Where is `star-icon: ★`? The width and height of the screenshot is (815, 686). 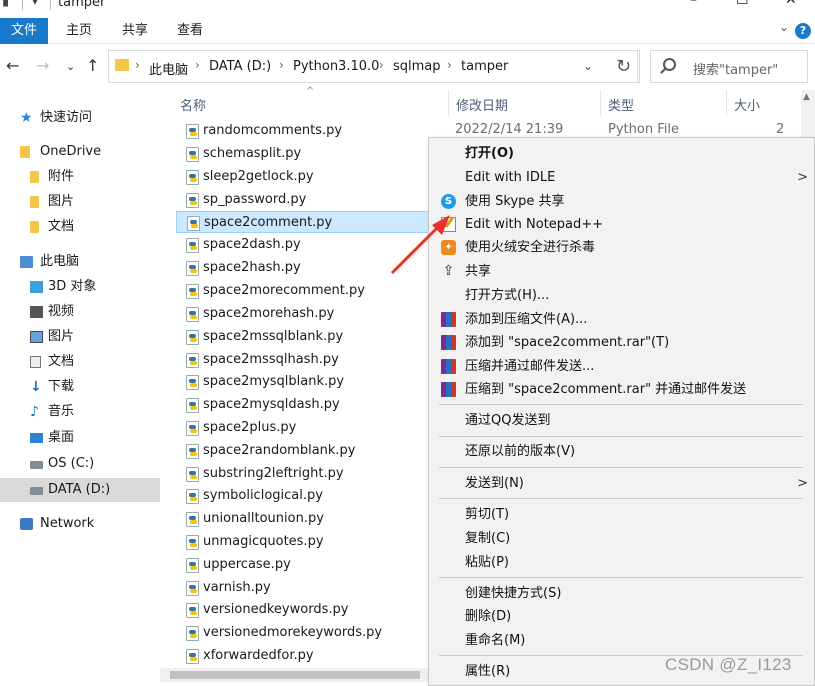
star-icon: ★ is located at coordinates (26, 118).